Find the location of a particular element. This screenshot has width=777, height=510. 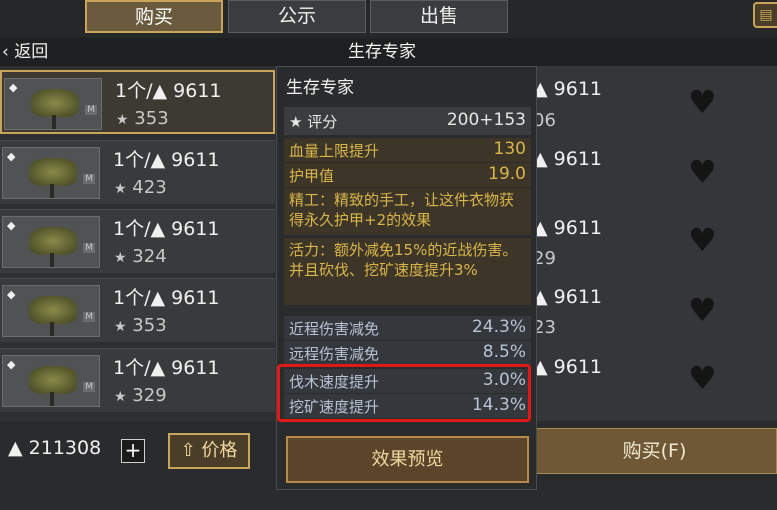

price-sort-label: 价格 is located at coordinates (219, 450).